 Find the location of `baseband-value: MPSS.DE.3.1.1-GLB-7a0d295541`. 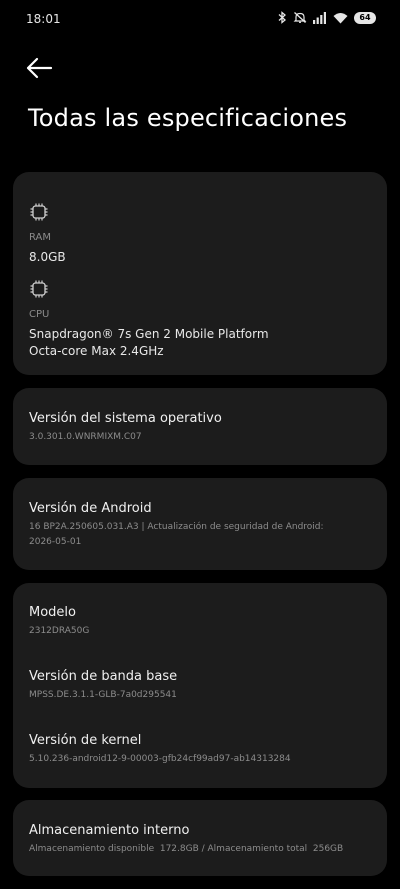

baseband-value: MPSS.DE.3.1.1-GLB-7a0d295541 is located at coordinates (103, 695).